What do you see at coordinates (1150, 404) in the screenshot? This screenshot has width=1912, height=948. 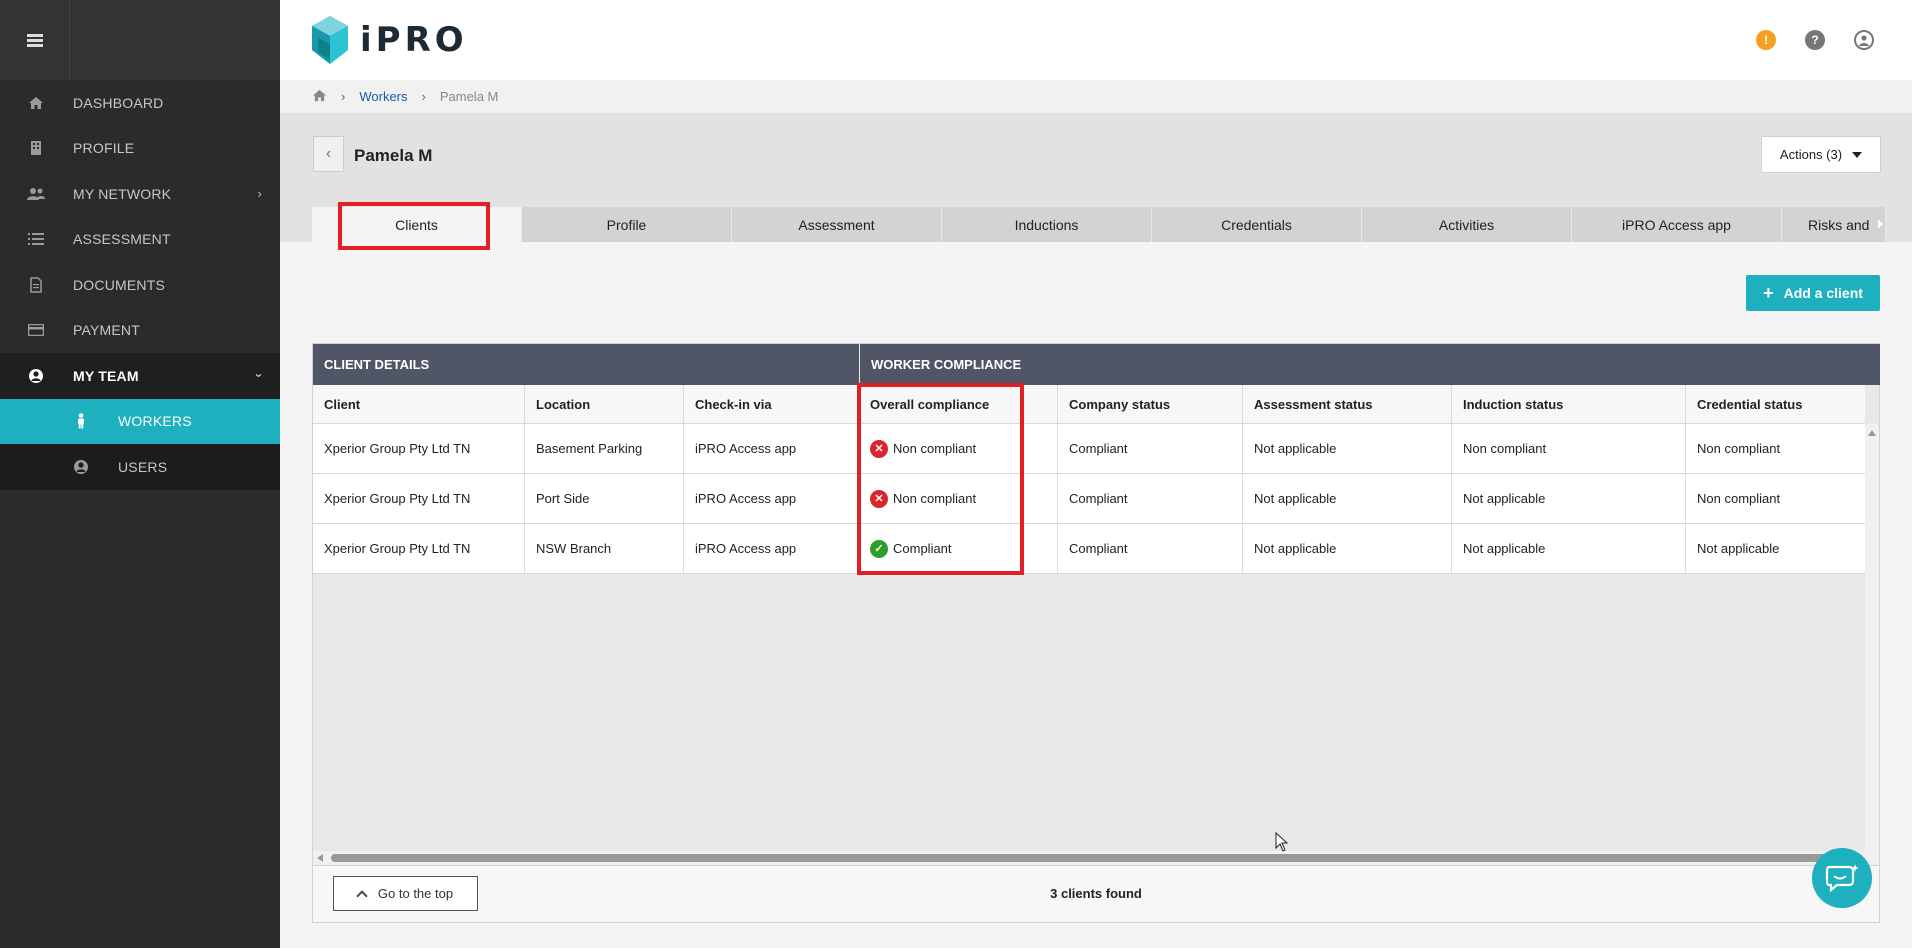 I see `column-header: Company status` at bounding box center [1150, 404].